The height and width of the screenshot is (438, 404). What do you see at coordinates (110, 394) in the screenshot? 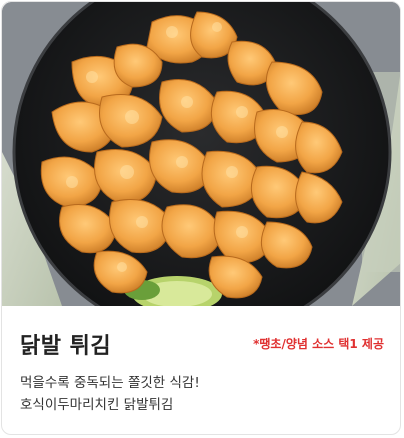
I see `product-description: 먹을수록 중독되는 쫄깃한 식감! 호식이두마리치킨 닭발튀김` at bounding box center [110, 394].